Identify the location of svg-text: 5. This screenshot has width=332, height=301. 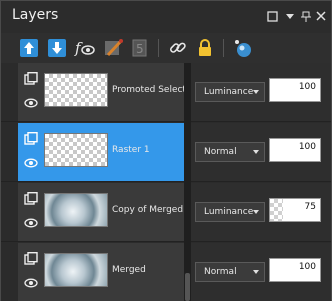
(140, 49).